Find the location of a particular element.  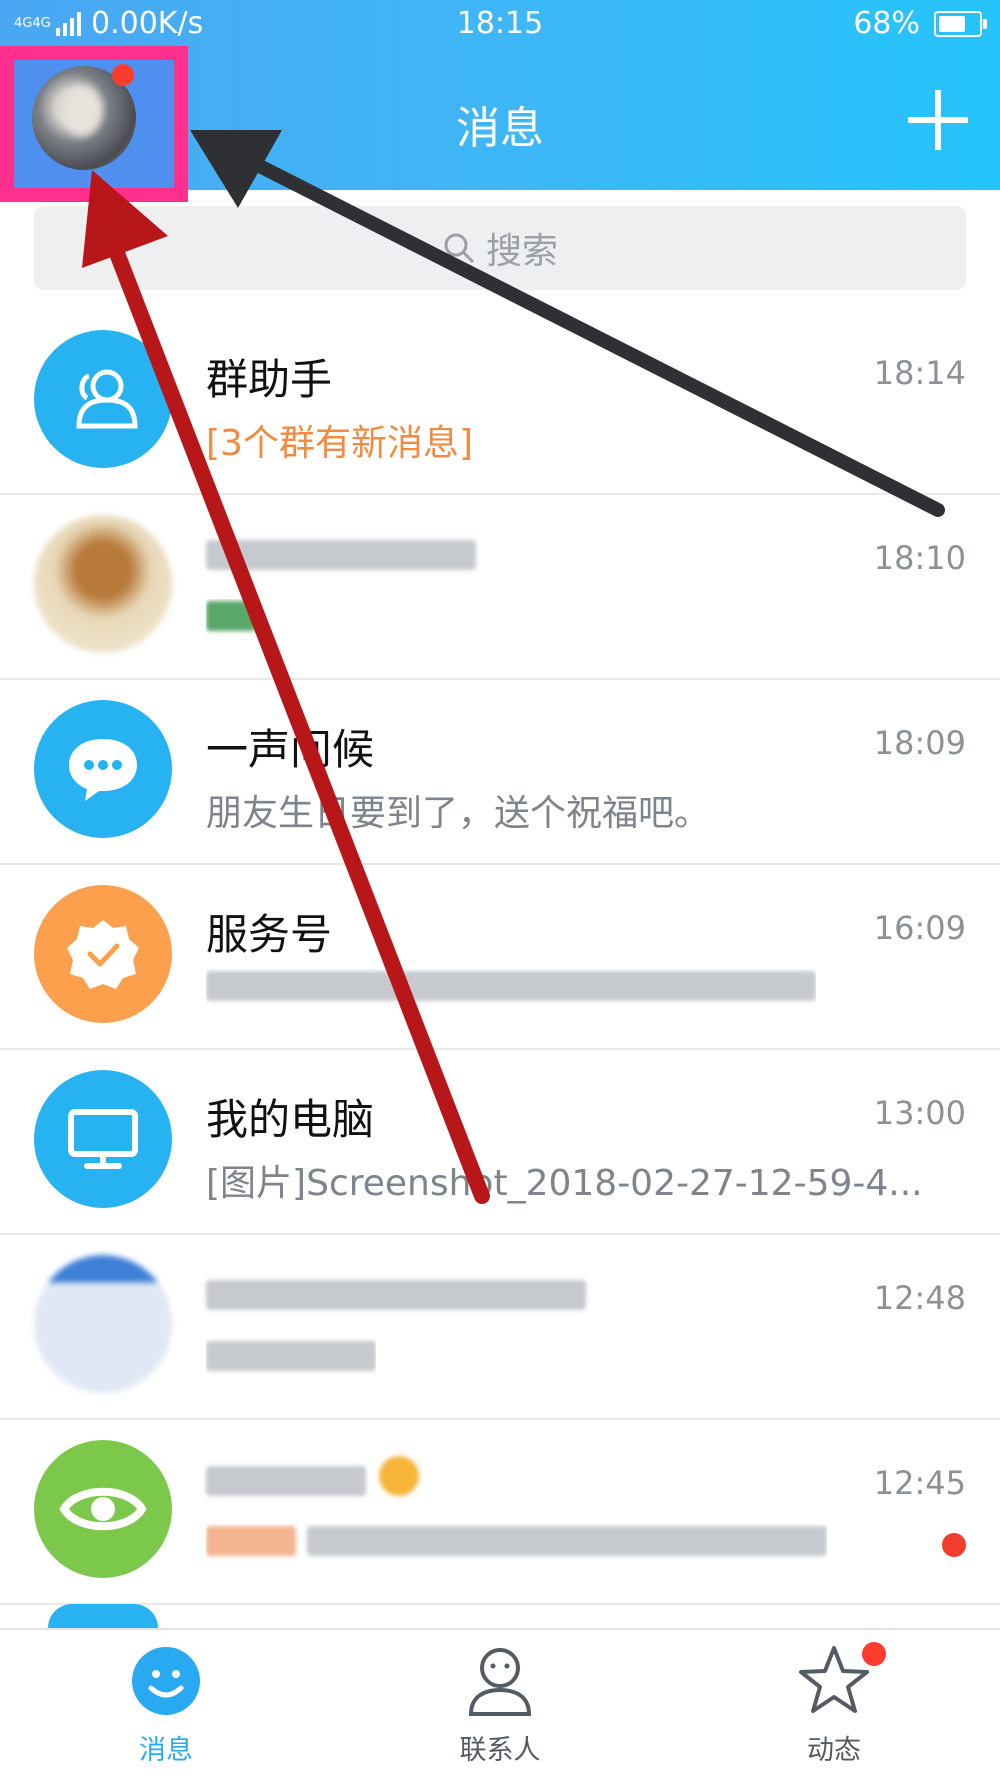

person-icon is located at coordinates (500, 1682).